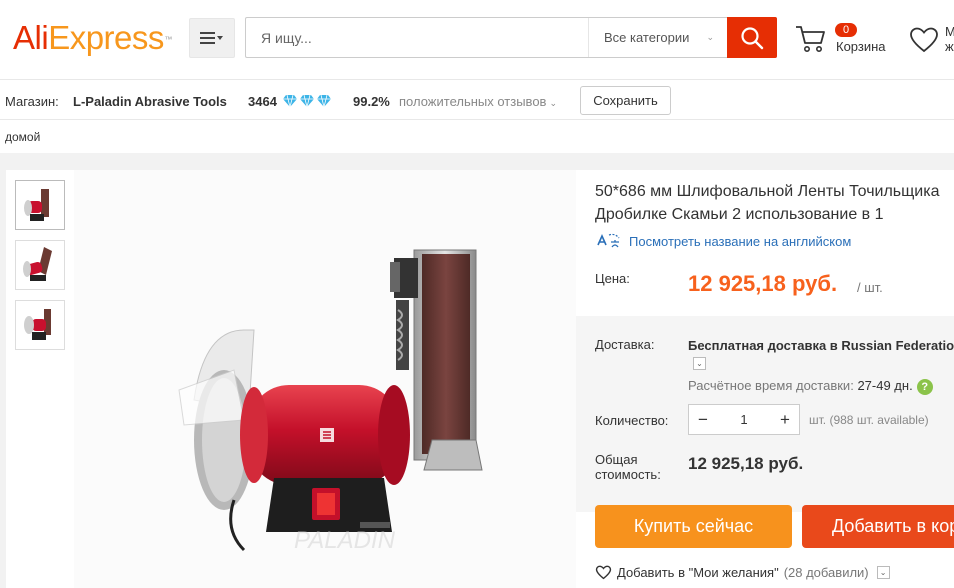 This screenshot has width=954, height=588. What do you see at coordinates (703, 419) in the screenshot?
I see `decrease-quantity-button: −` at bounding box center [703, 419].